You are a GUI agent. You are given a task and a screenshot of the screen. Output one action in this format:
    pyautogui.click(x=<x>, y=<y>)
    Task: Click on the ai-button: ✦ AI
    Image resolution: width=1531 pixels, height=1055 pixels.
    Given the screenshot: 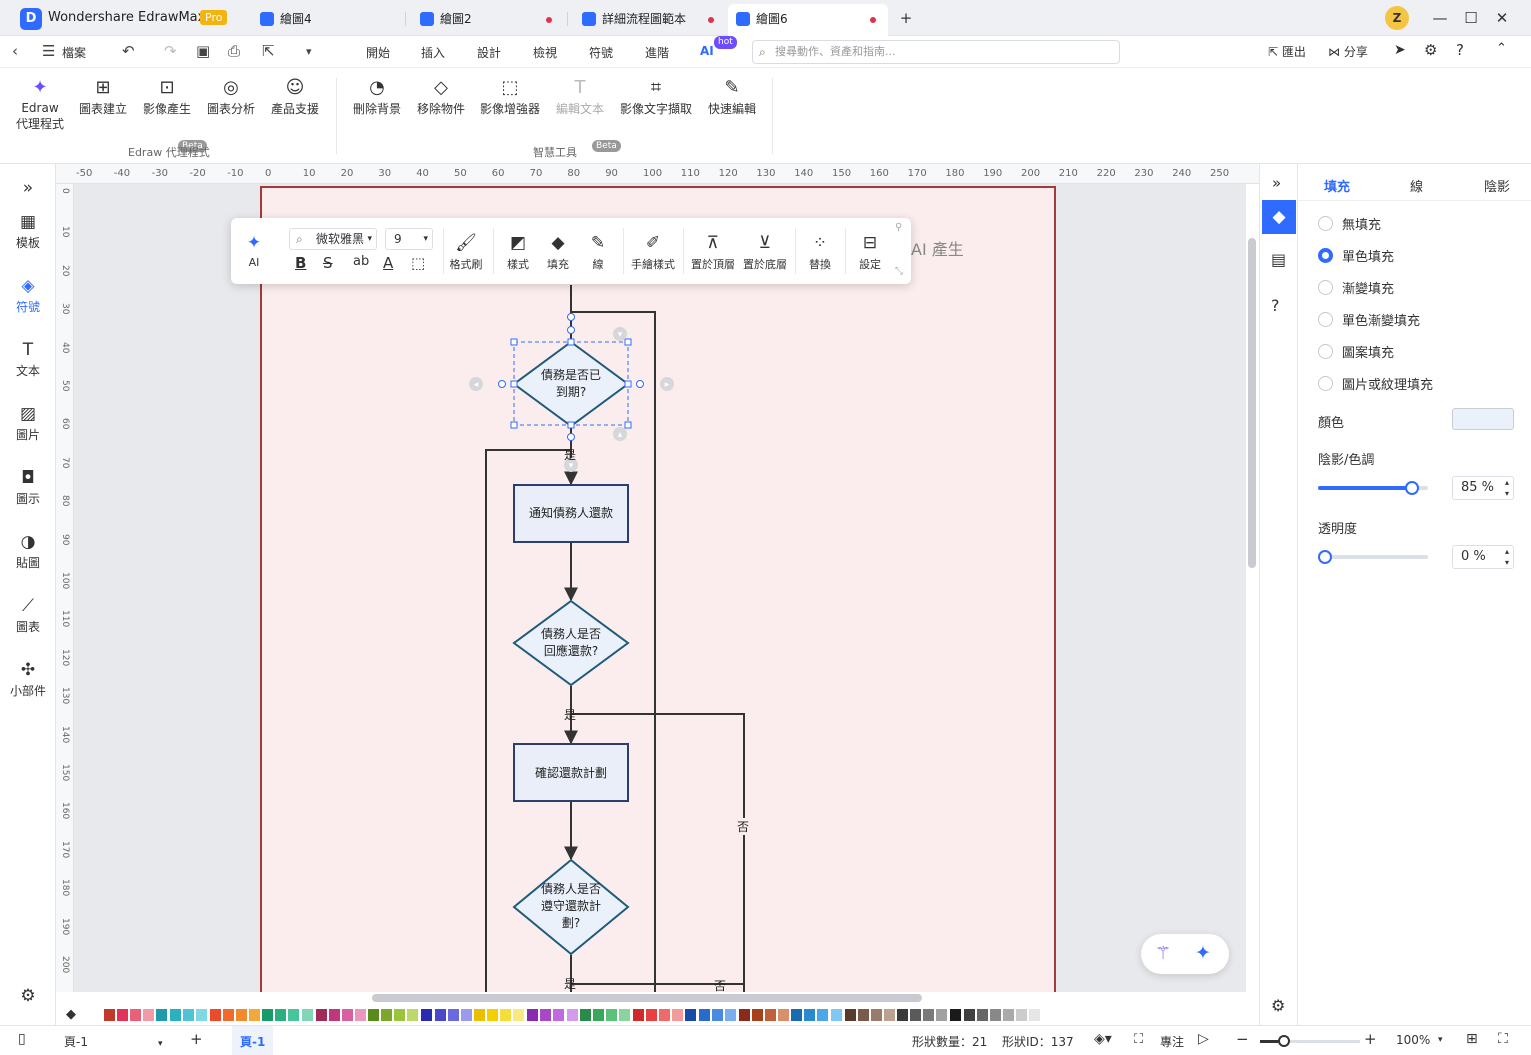 What is the action you would take?
    pyautogui.click(x=254, y=249)
    